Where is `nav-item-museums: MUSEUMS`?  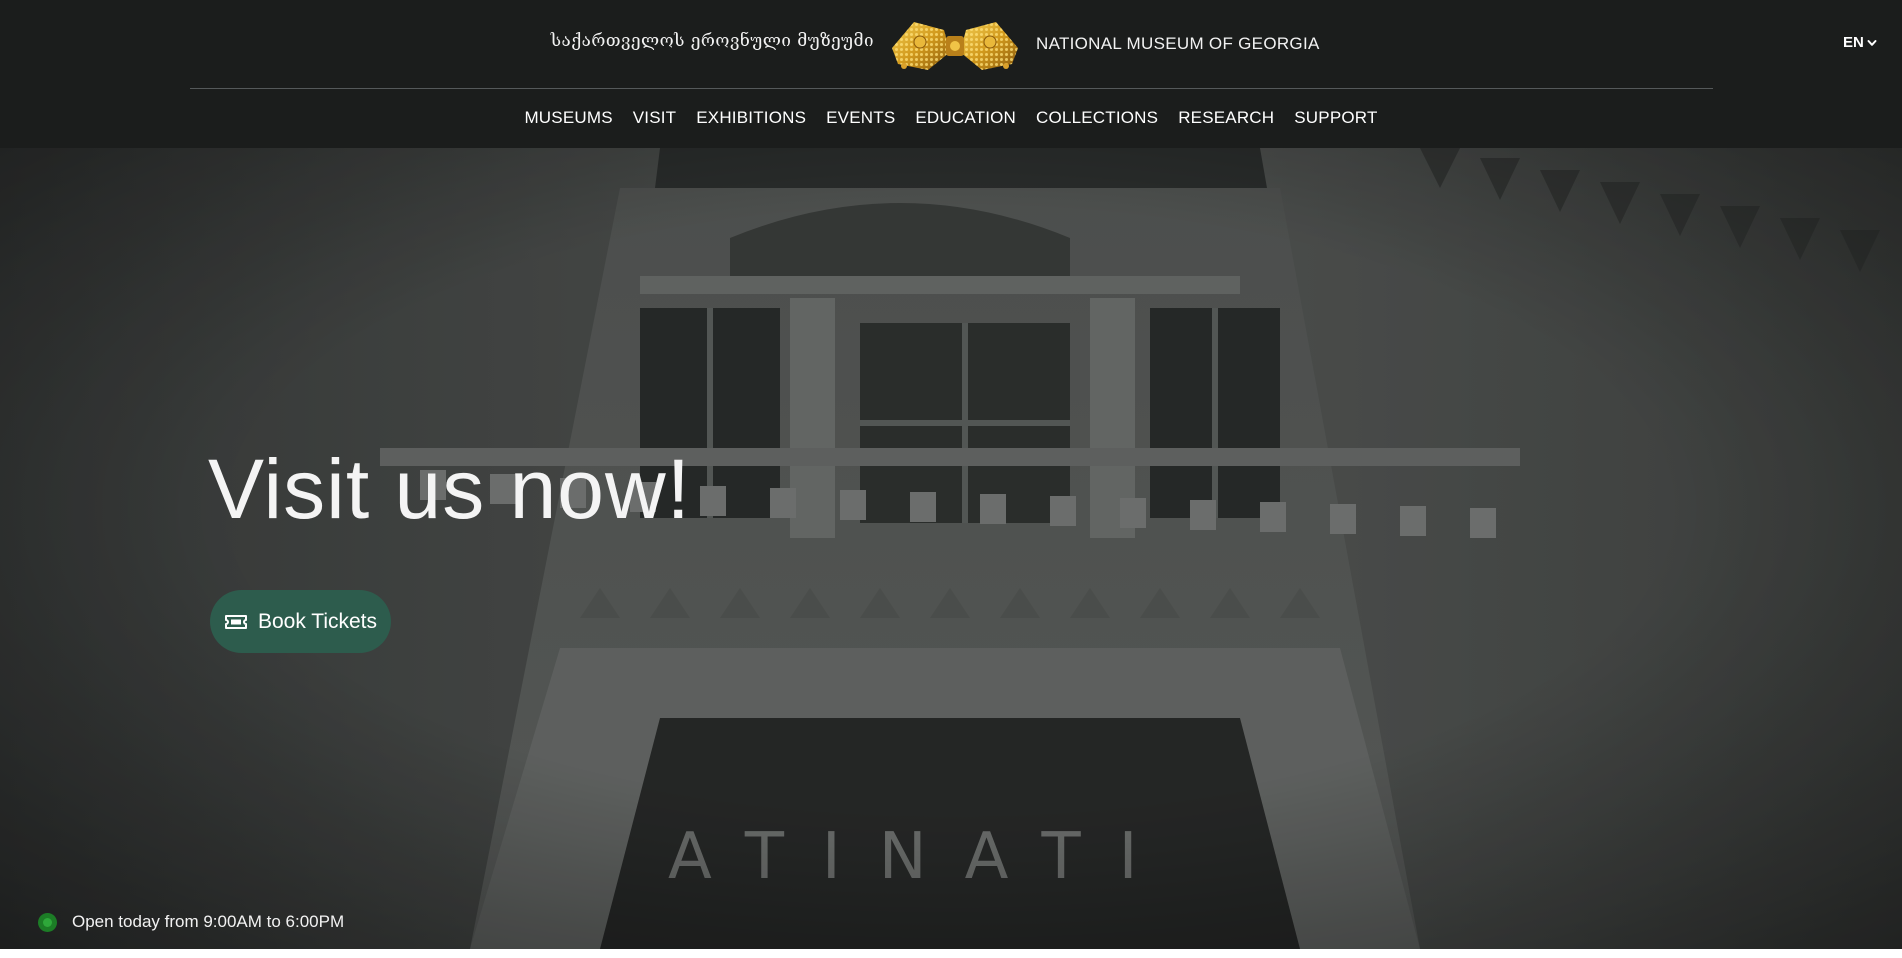
nav-item-museums: MUSEUMS is located at coordinates (568, 118).